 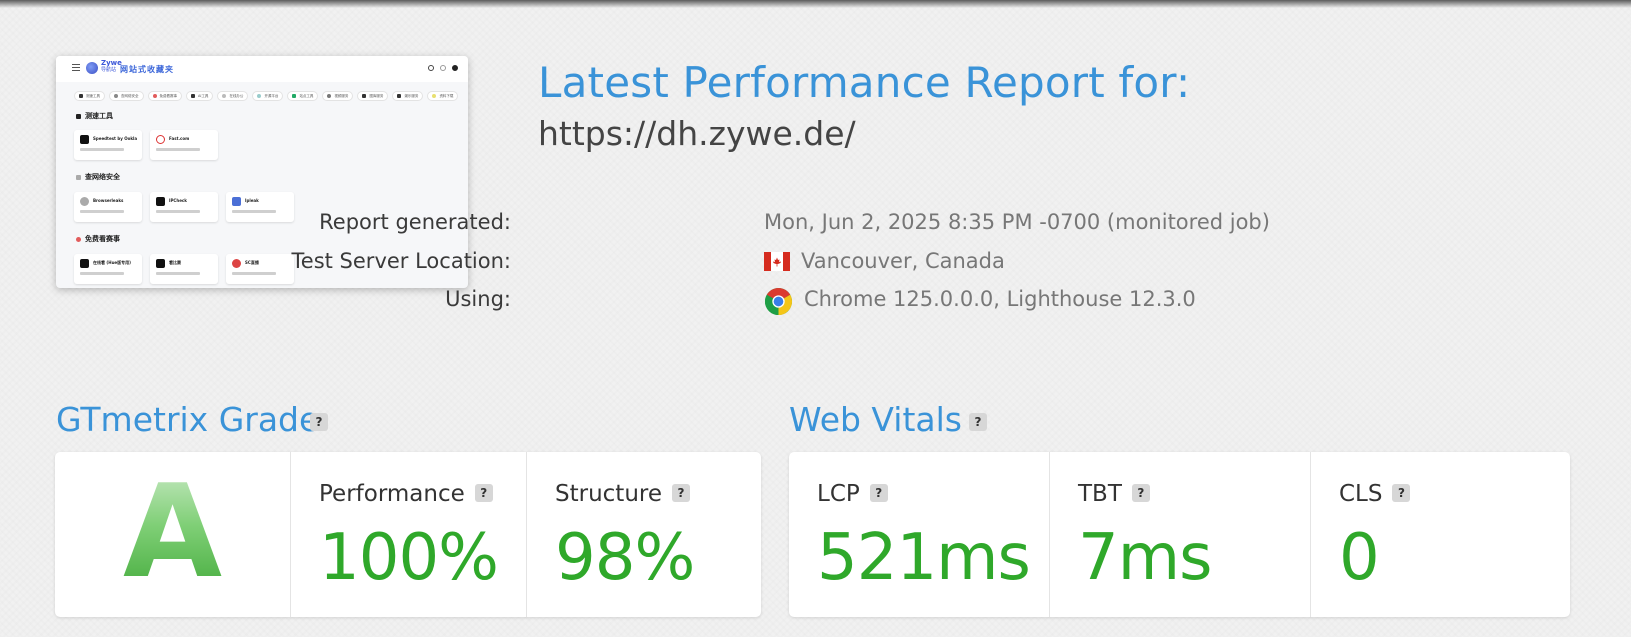 I want to click on tbt-label-row: TBT?, so click(x=1114, y=494).